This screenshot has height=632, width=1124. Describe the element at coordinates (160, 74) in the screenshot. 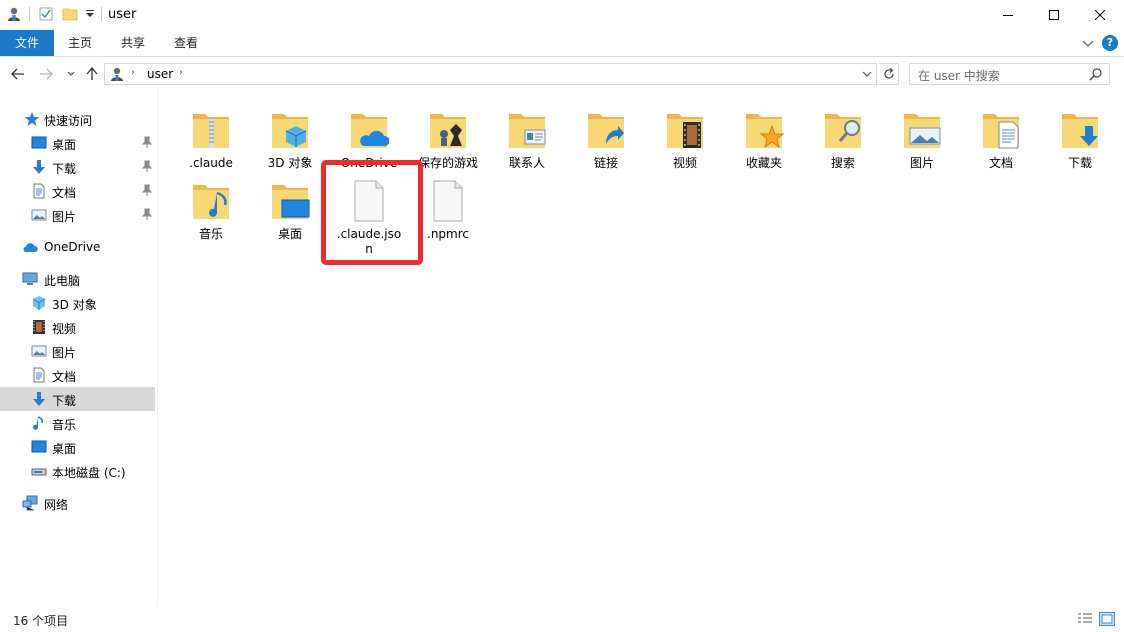

I see `breadcrumb-user: user` at that location.